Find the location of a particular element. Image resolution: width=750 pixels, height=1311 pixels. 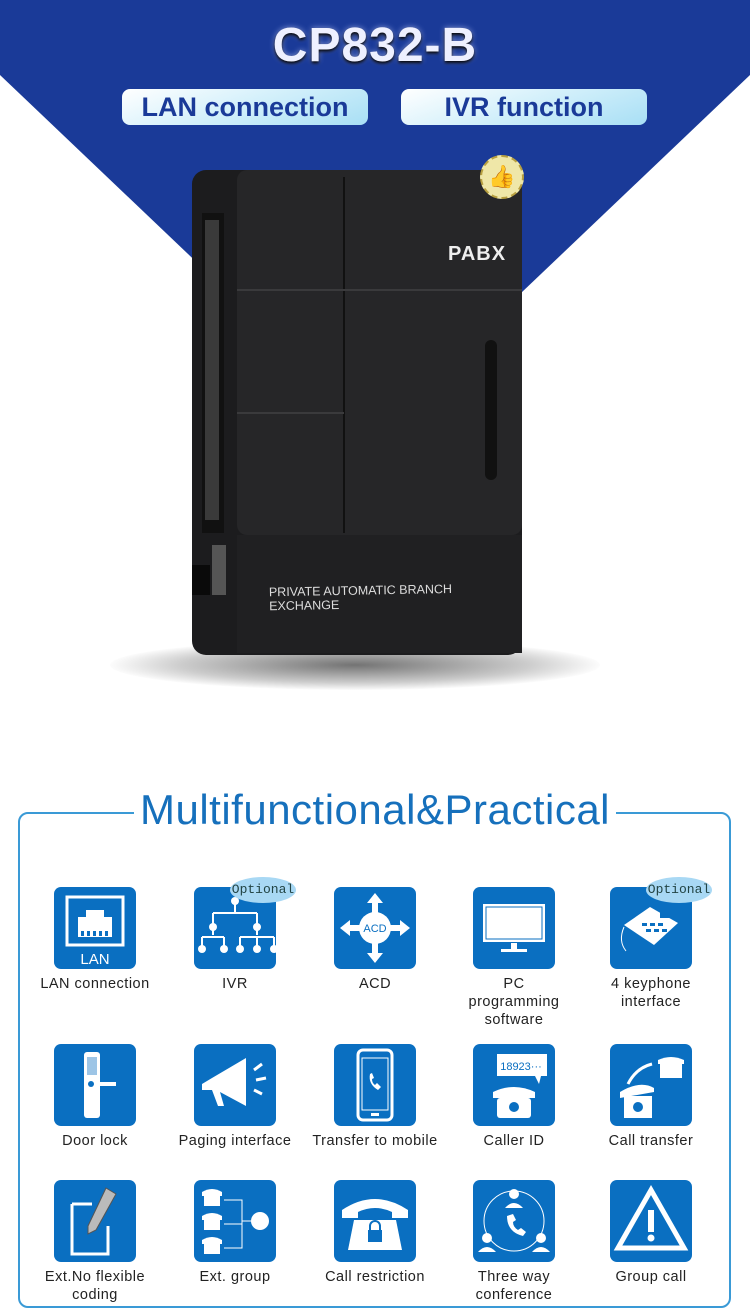

feature-label: Call transfer is located at coordinates (651, 1141).